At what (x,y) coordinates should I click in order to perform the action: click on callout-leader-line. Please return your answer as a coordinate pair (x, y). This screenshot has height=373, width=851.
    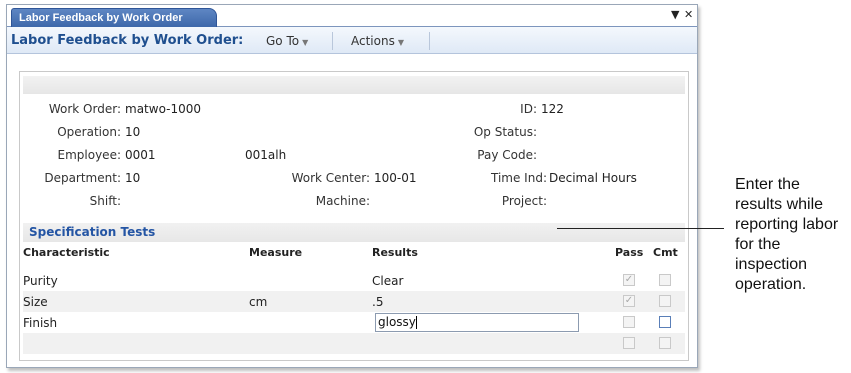
    Looking at the image, I should click on (640, 228).